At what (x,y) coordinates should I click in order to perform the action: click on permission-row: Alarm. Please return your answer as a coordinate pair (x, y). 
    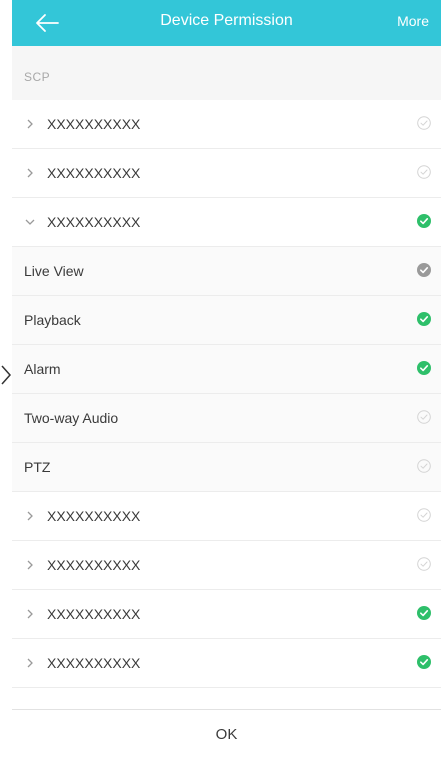
    Looking at the image, I should click on (226, 369).